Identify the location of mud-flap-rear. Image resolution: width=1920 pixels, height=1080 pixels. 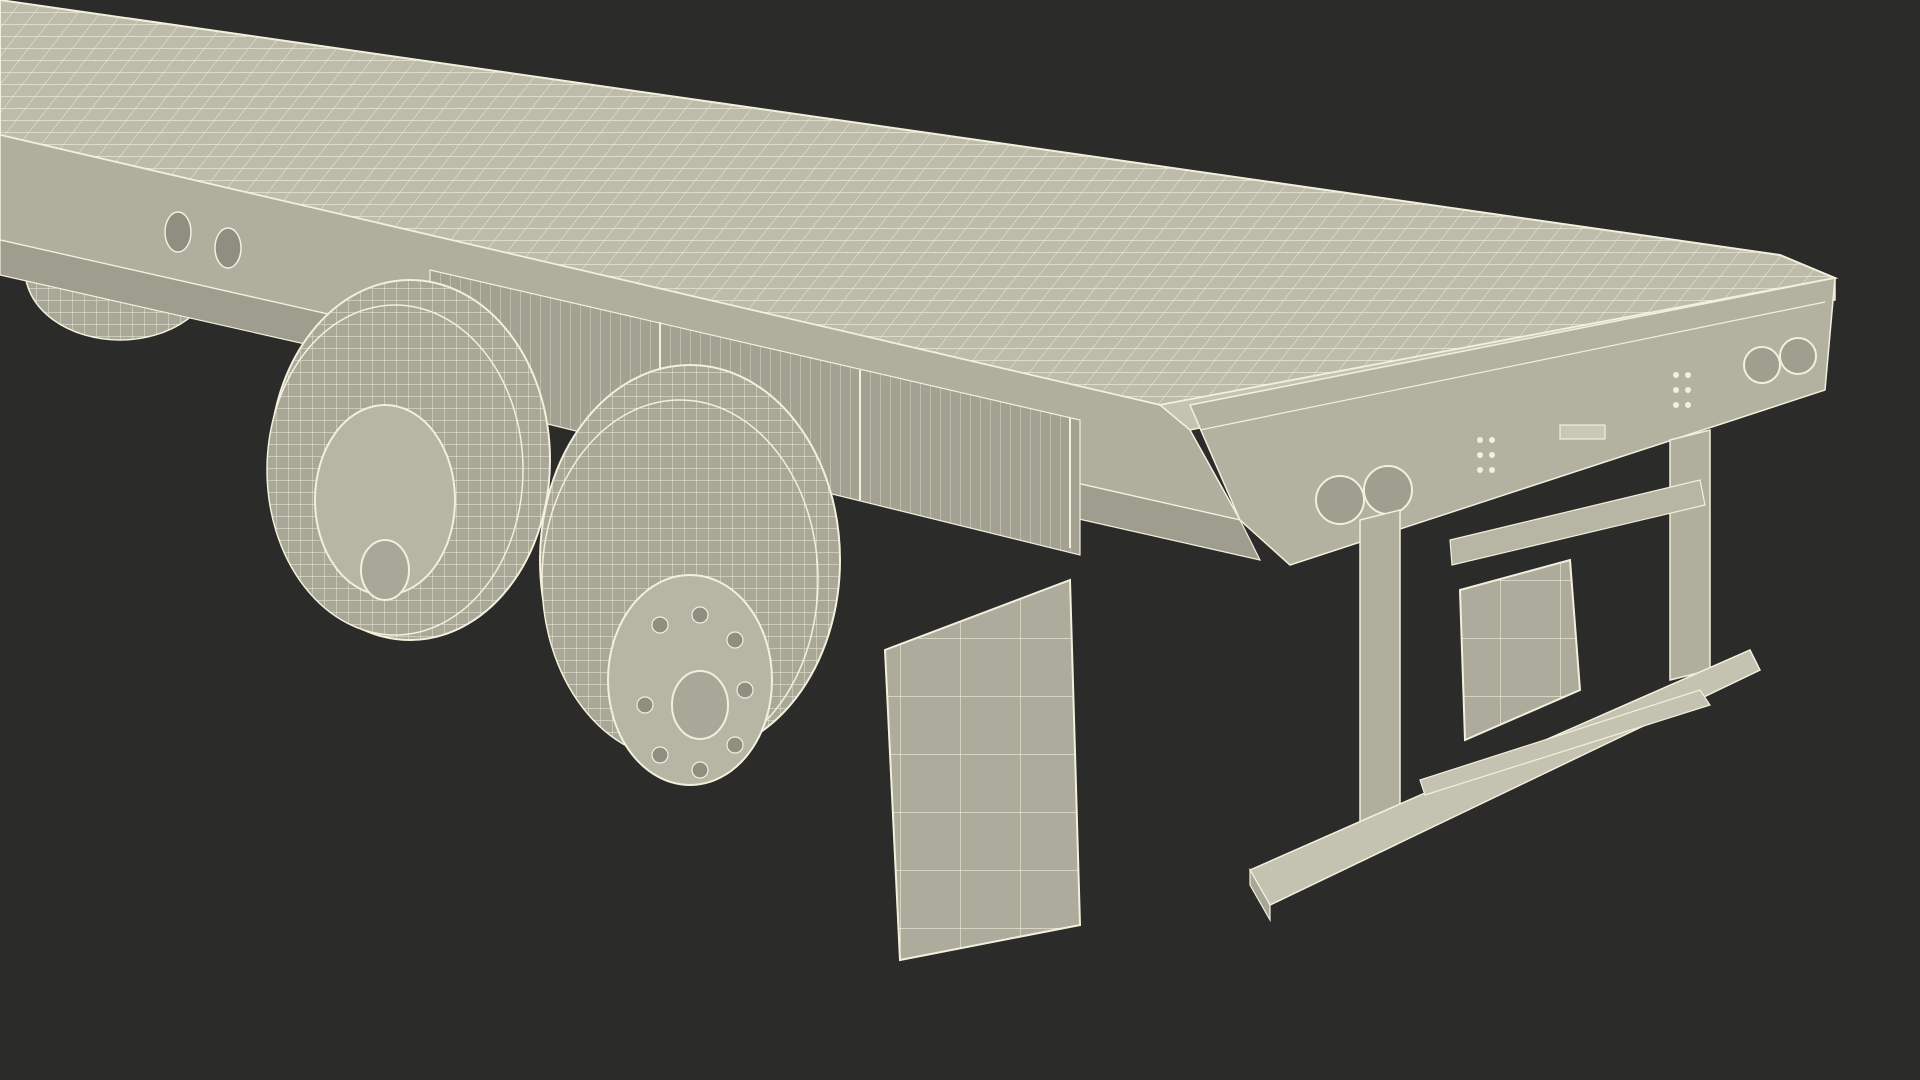
(1520, 650).